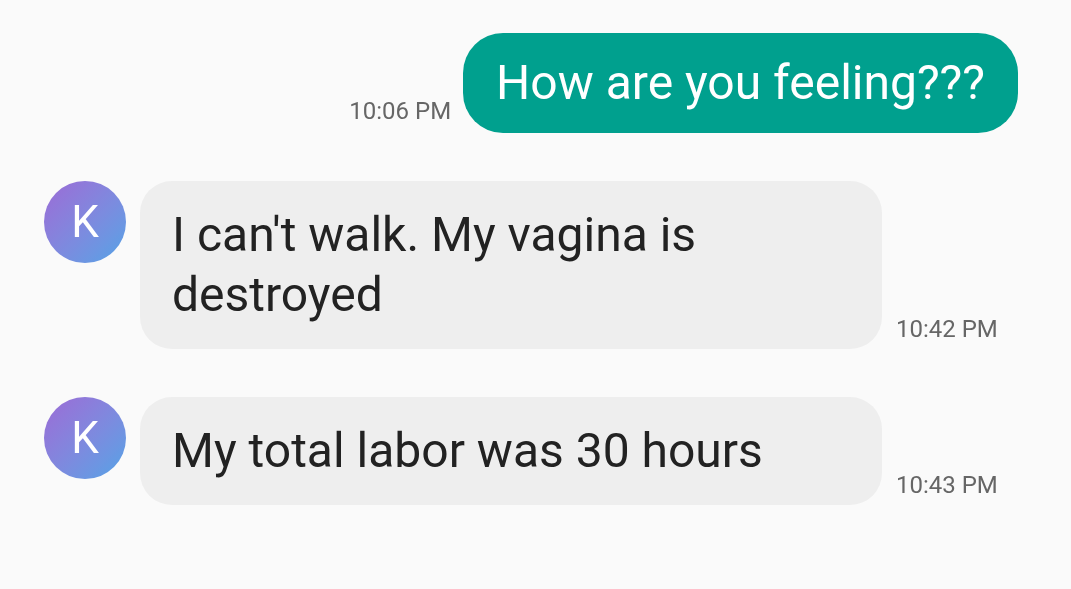 Image resolution: width=1071 pixels, height=589 pixels. I want to click on message-time: 10:43 PM, so click(947, 485).